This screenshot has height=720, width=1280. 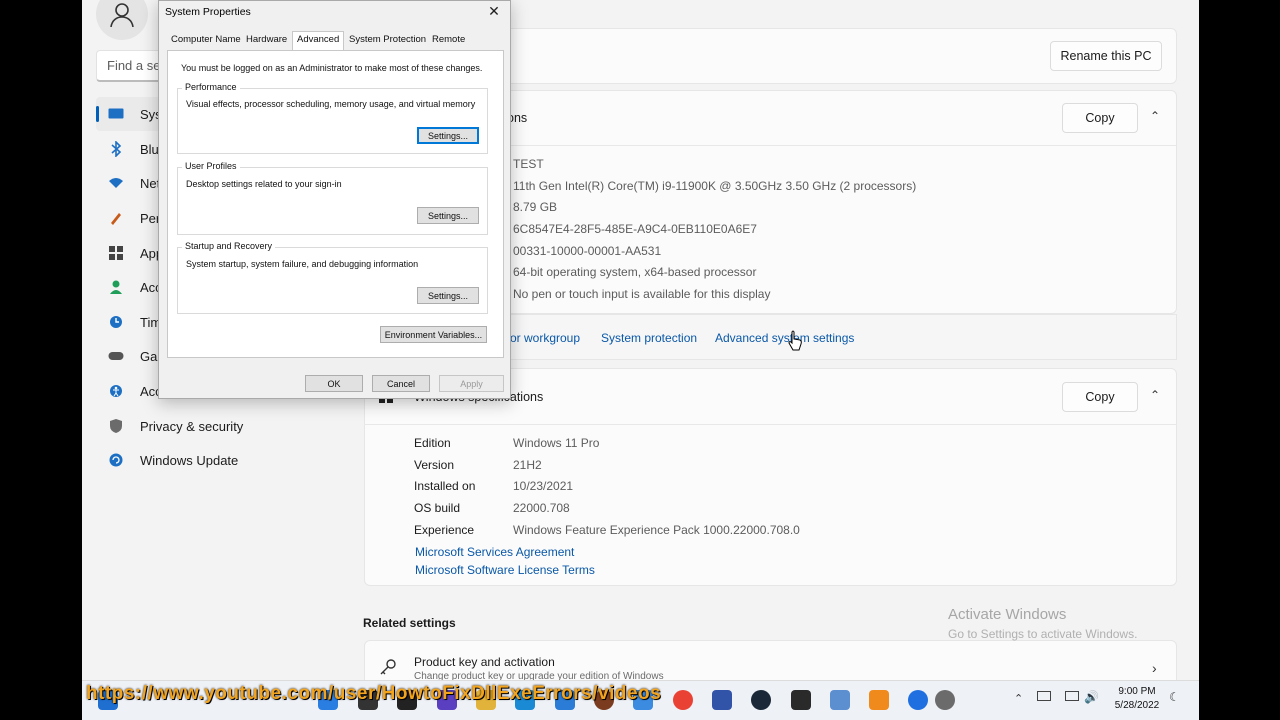 I want to click on spec-key: Edition, so click(x=432, y=443).